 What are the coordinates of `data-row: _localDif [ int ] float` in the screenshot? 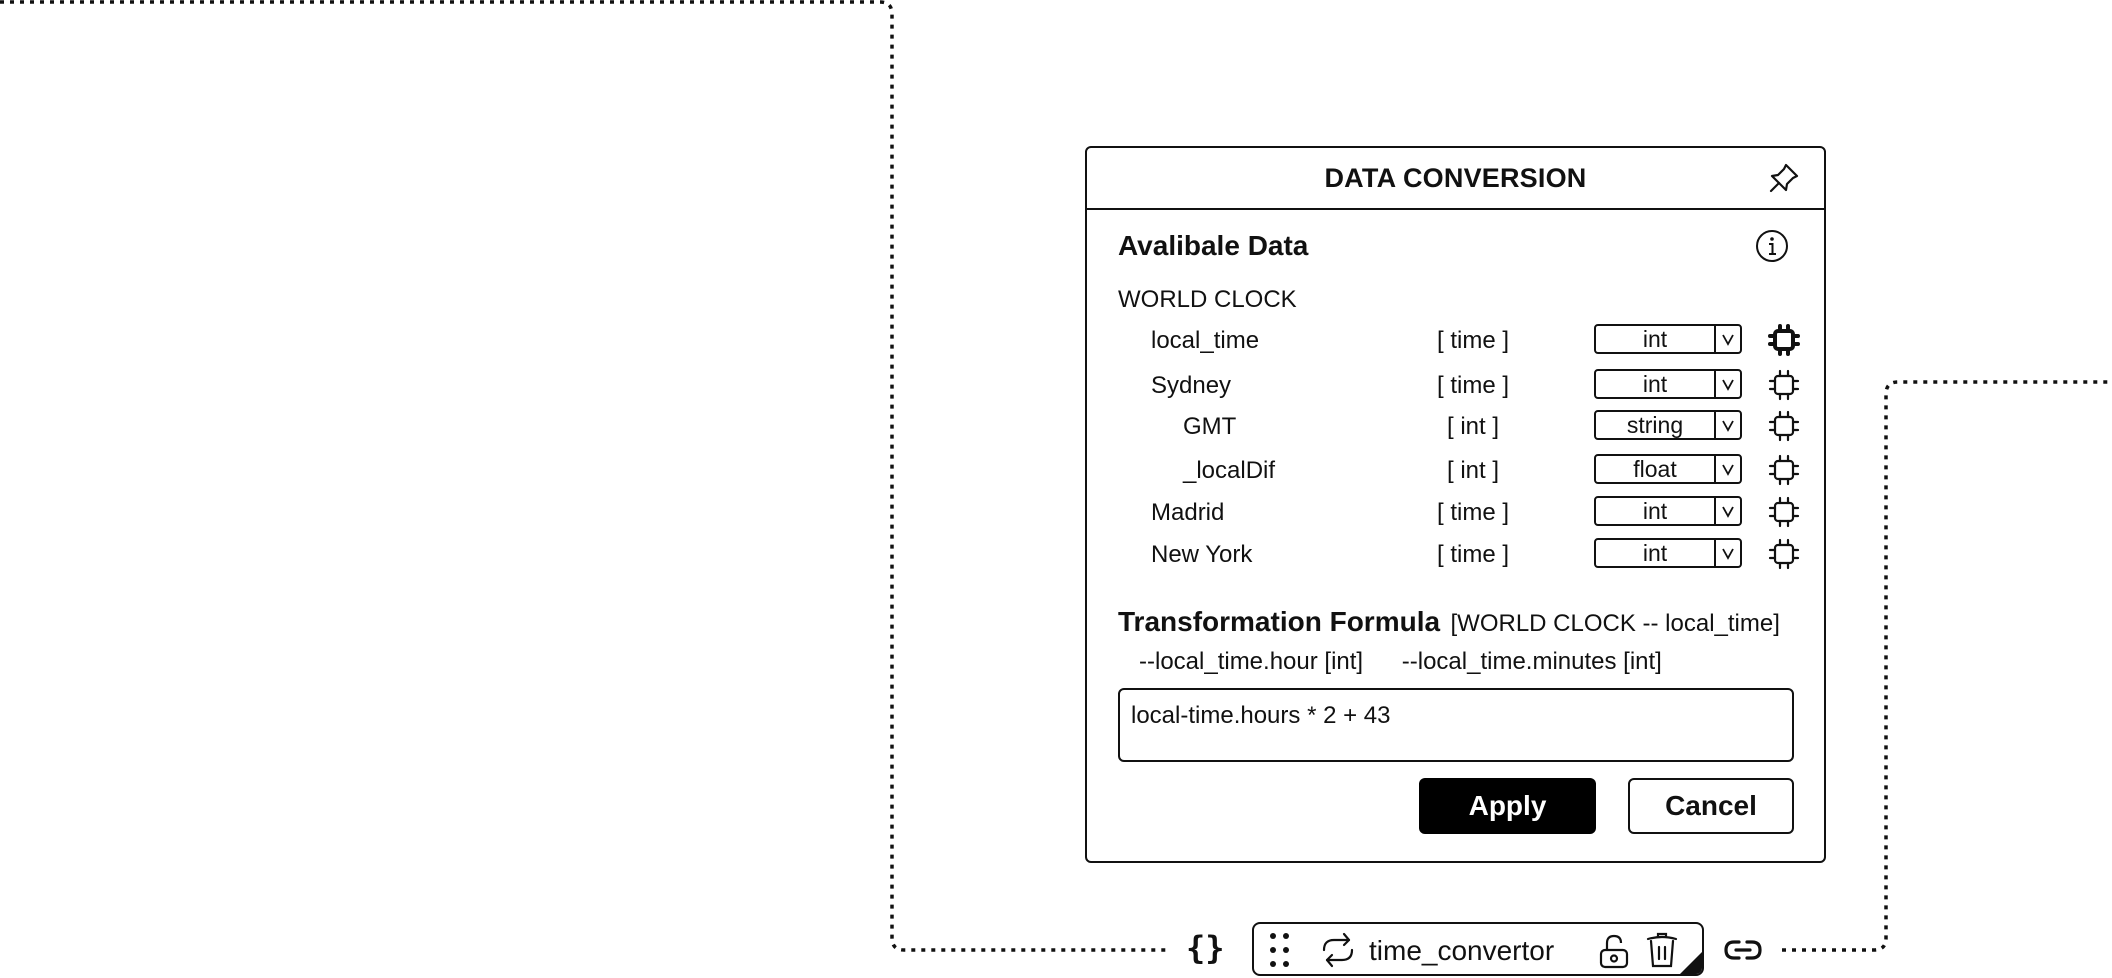 It's located at (1455, 470).